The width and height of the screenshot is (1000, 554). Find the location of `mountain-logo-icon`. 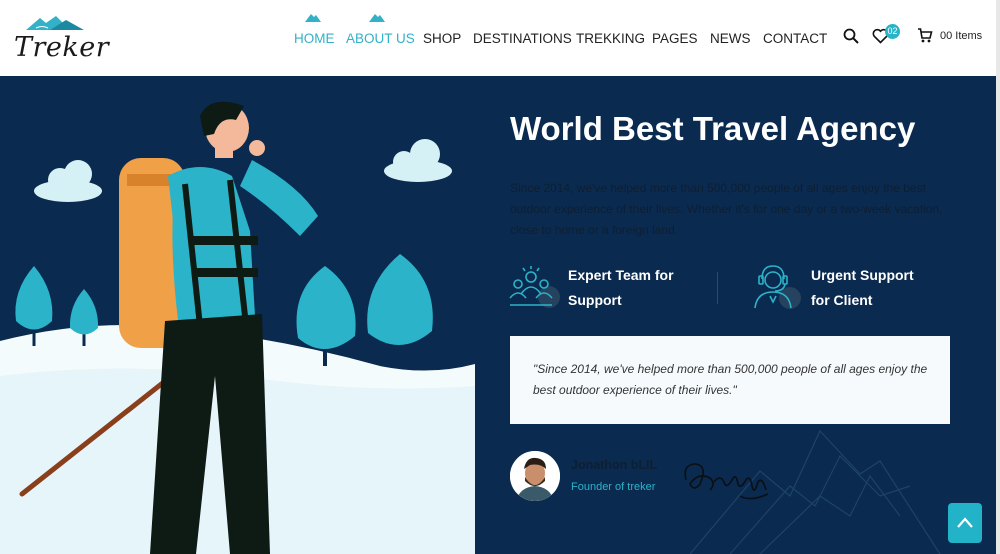

mountain-logo-icon is located at coordinates (55, 23).